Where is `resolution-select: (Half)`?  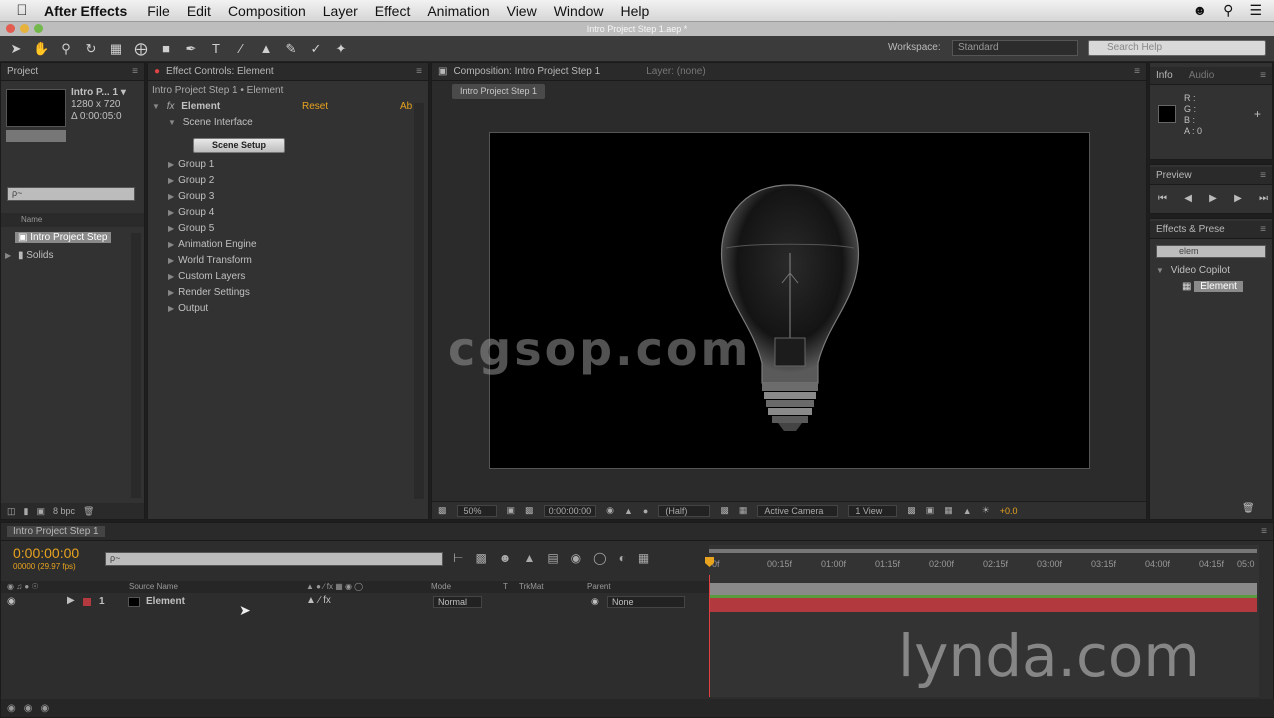
resolution-select: (Half) is located at coordinates (684, 510).